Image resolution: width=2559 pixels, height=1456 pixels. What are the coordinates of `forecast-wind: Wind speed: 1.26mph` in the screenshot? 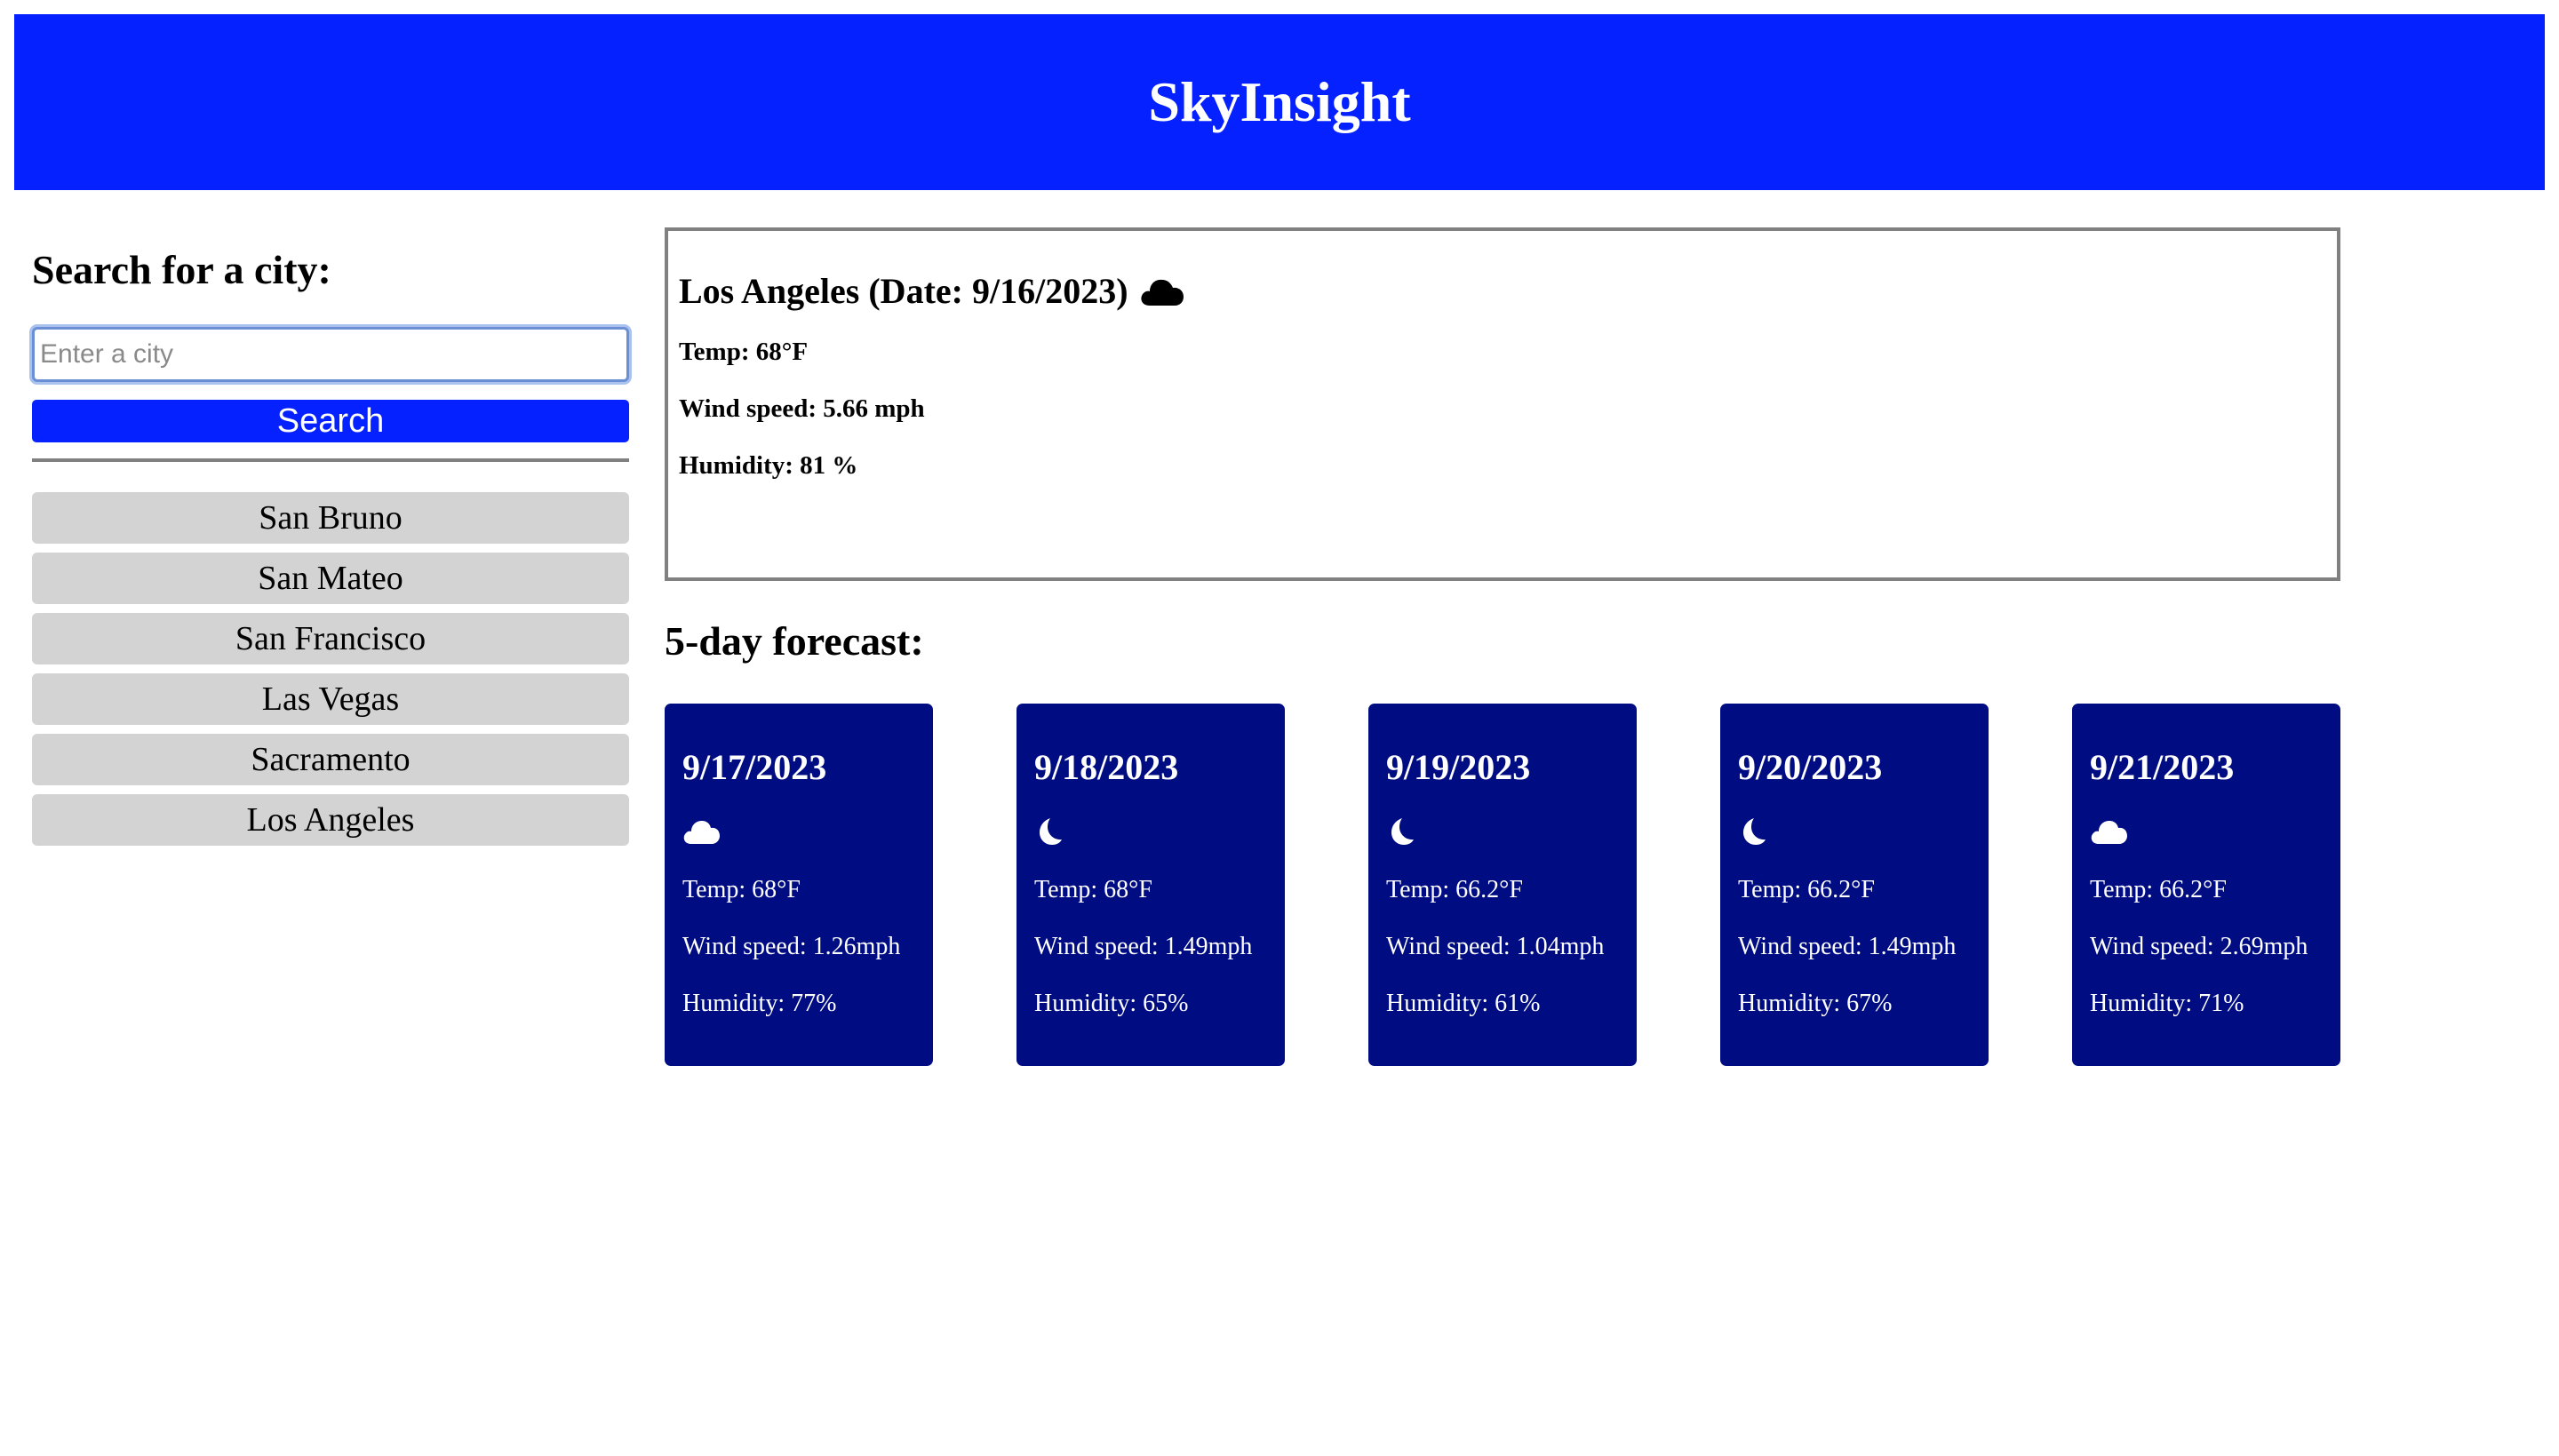 It's located at (792, 947).